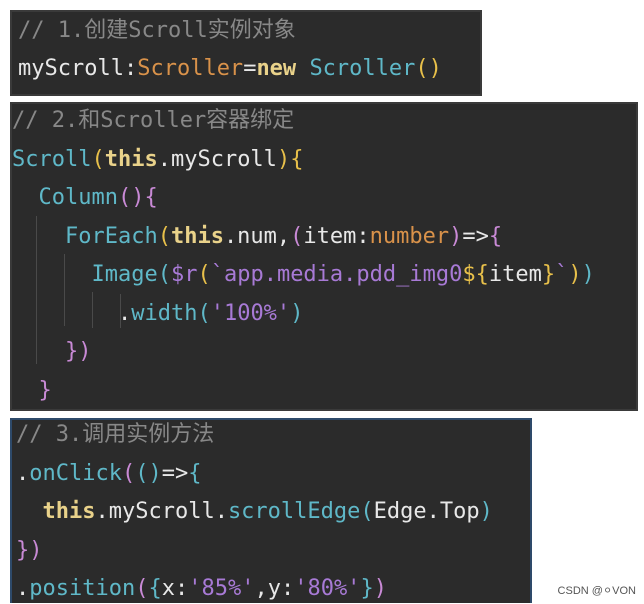 This screenshot has height=604, width=644. I want to click on code-token: ,, so click(261, 588).